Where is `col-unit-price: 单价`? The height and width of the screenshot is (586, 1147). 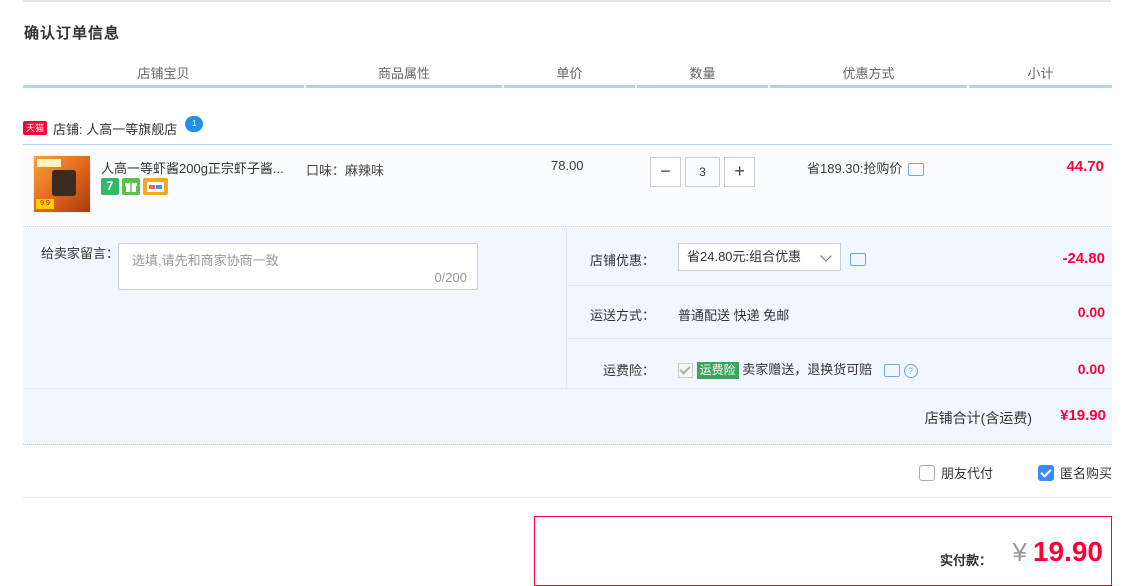
col-unit-price: 单价 is located at coordinates (569, 74).